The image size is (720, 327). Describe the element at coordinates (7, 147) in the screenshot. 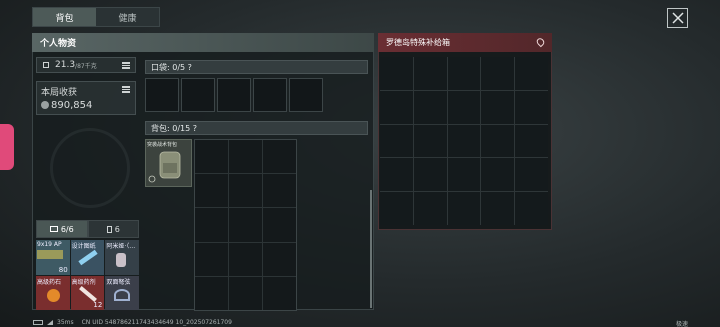

I see `side-event-badge` at that location.